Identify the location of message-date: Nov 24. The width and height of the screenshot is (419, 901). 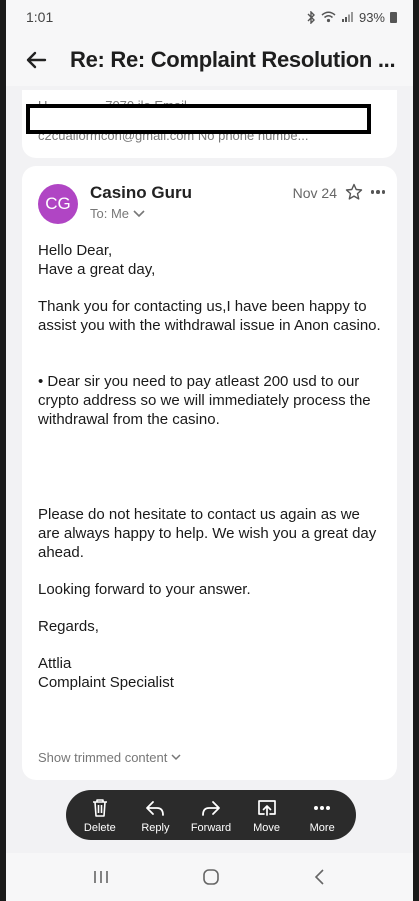
(314, 193).